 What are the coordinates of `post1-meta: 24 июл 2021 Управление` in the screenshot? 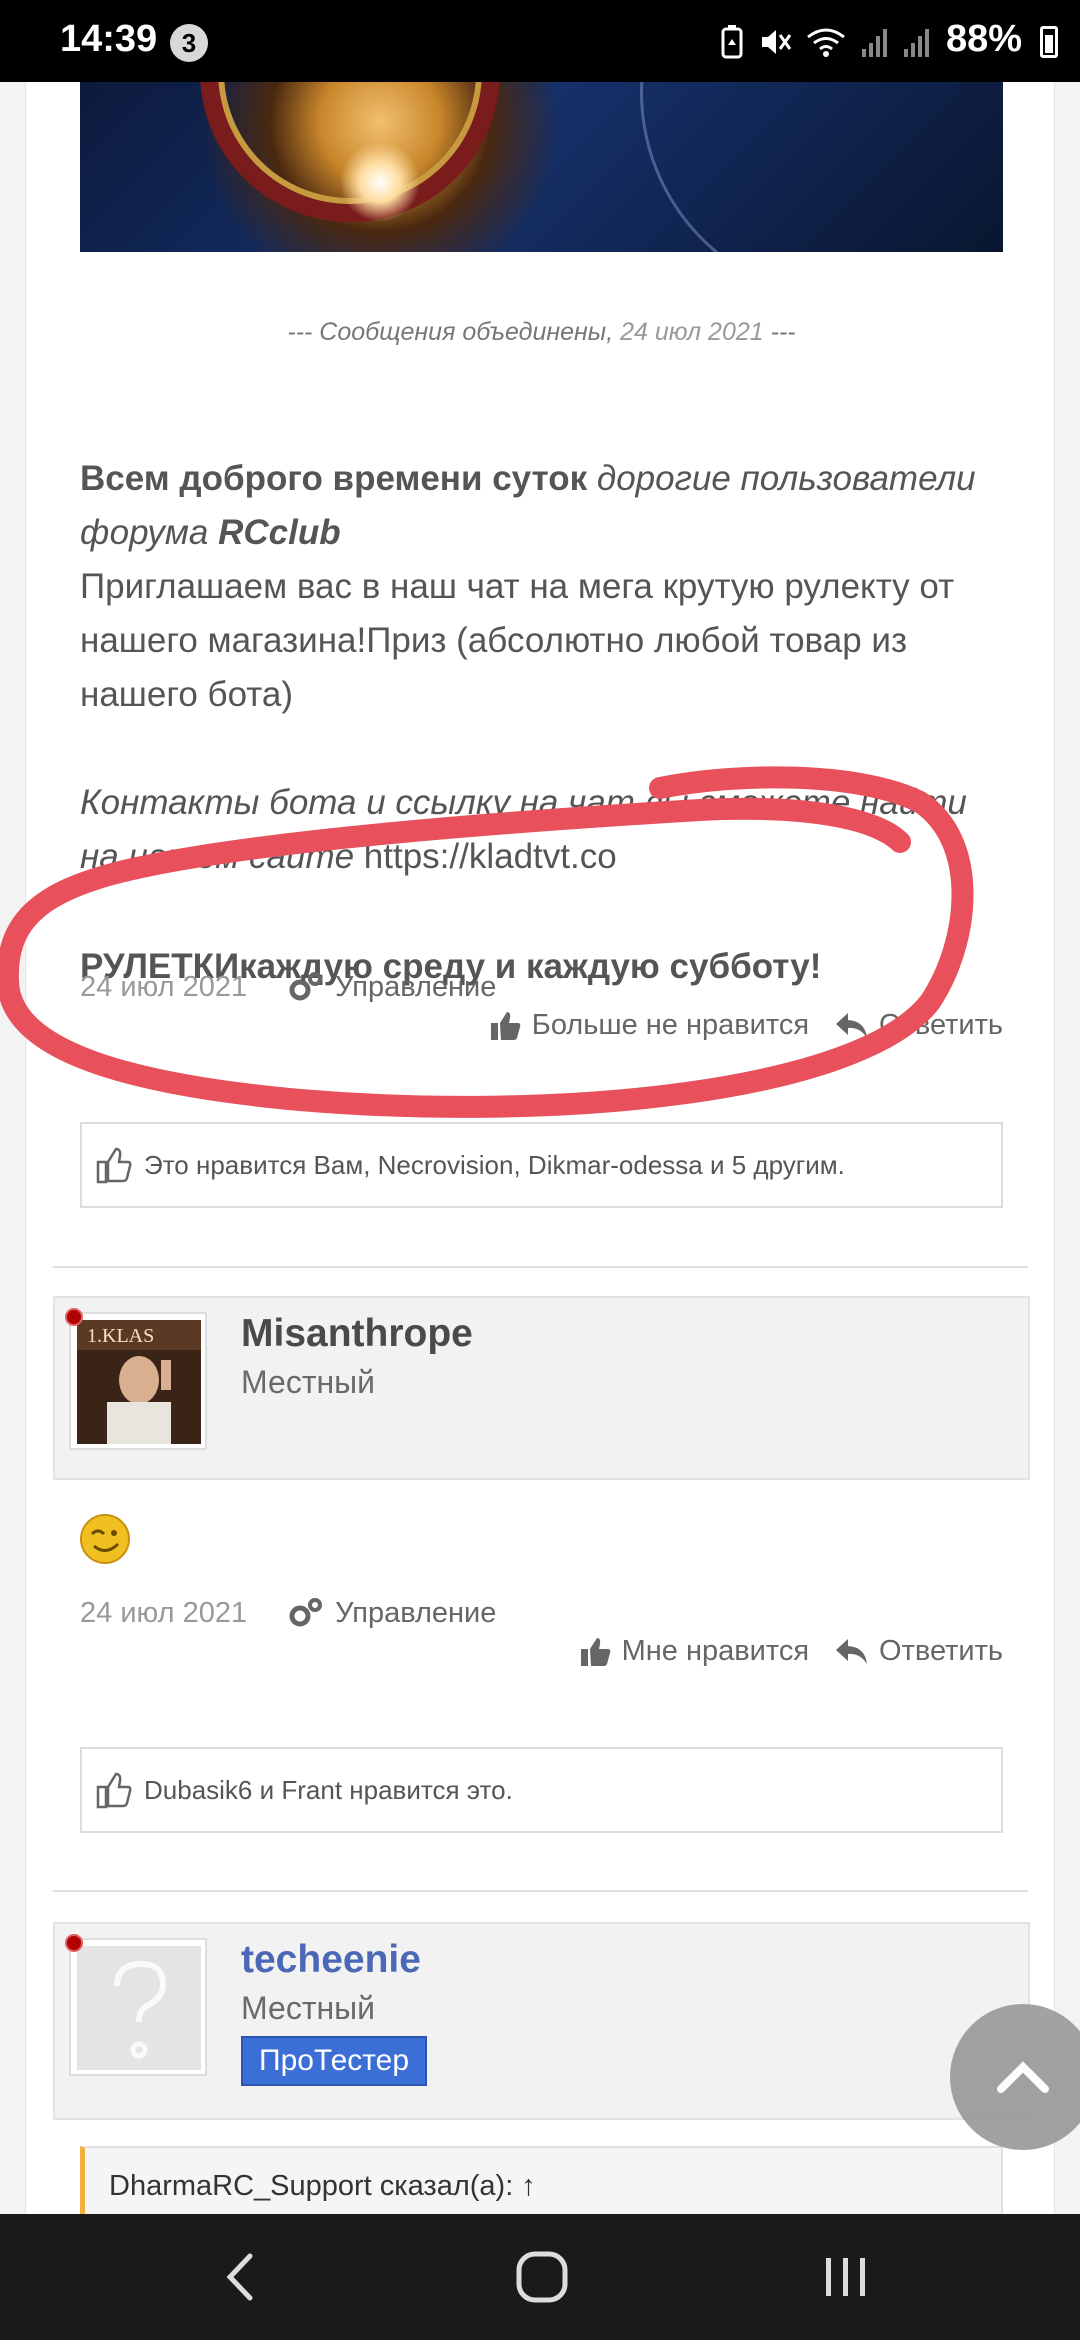 It's located at (288, 987).